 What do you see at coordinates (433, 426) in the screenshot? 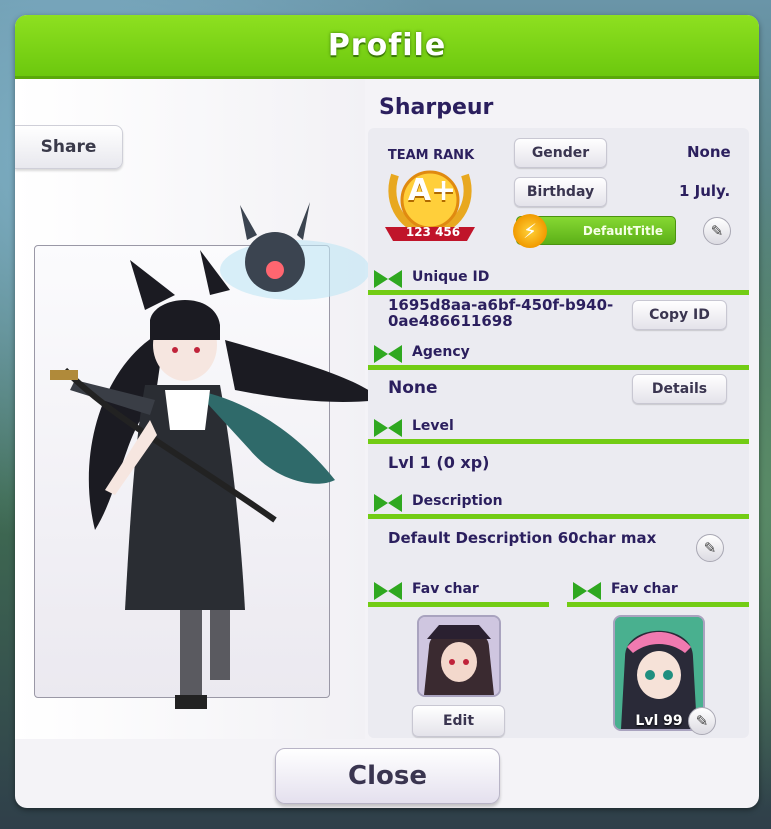
I see `level-label: Level` at bounding box center [433, 426].